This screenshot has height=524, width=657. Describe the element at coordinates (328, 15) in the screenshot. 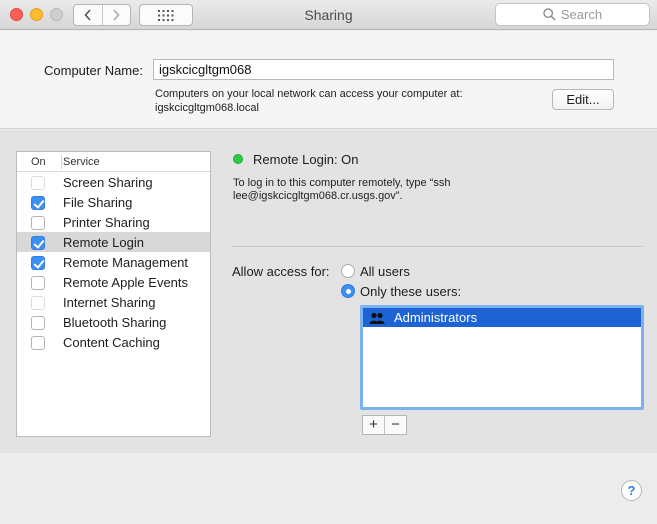

I see `title-bar: Sharing Search` at that location.